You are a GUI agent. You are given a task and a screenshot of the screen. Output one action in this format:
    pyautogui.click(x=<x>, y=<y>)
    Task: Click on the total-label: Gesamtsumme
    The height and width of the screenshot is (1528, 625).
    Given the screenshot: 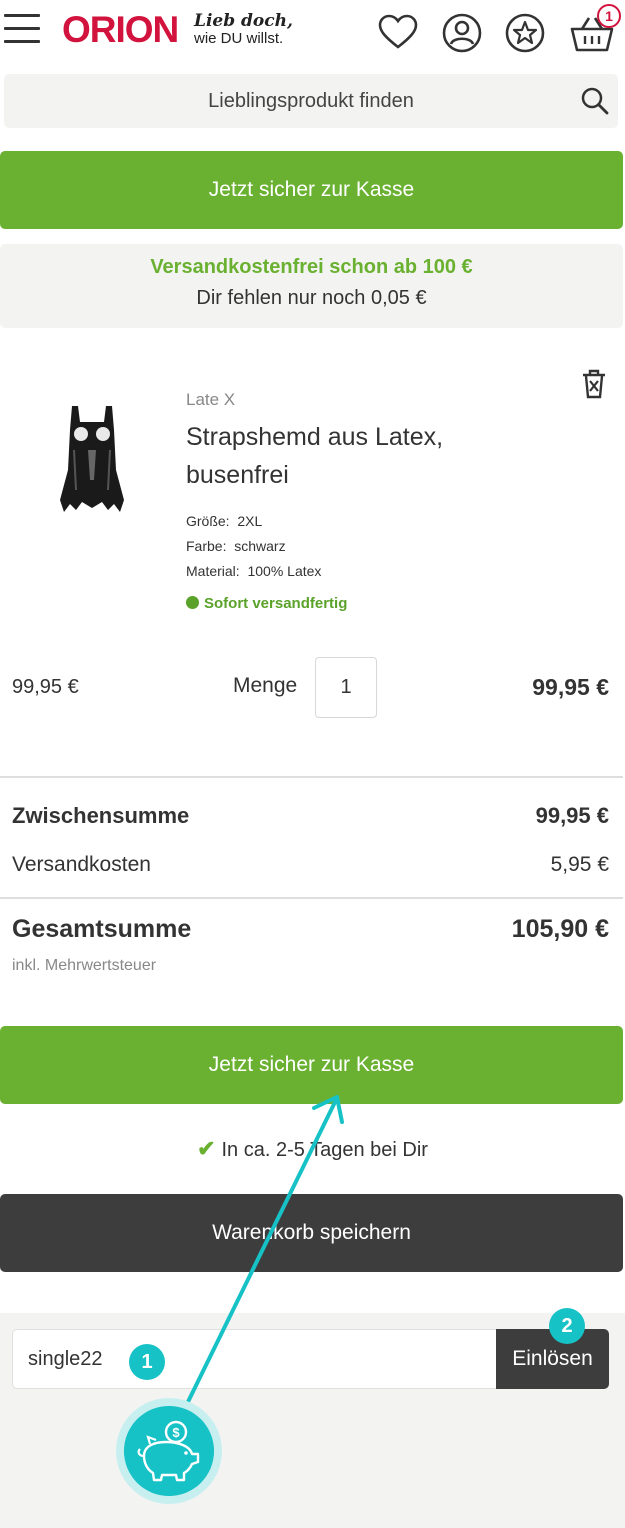 What is the action you would take?
    pyautogui.click(x=102, y=929)
    